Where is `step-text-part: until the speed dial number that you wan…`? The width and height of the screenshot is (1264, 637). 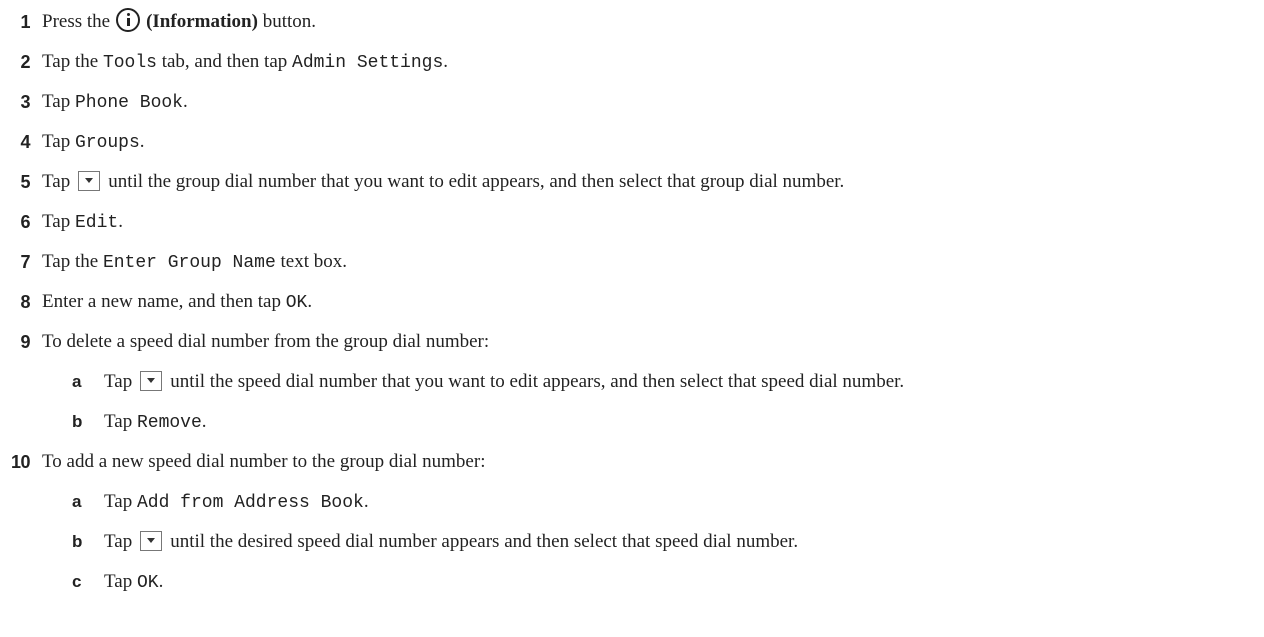 step-text-part: until the speed dial number that you wan… is located at coordinates (537, 381).